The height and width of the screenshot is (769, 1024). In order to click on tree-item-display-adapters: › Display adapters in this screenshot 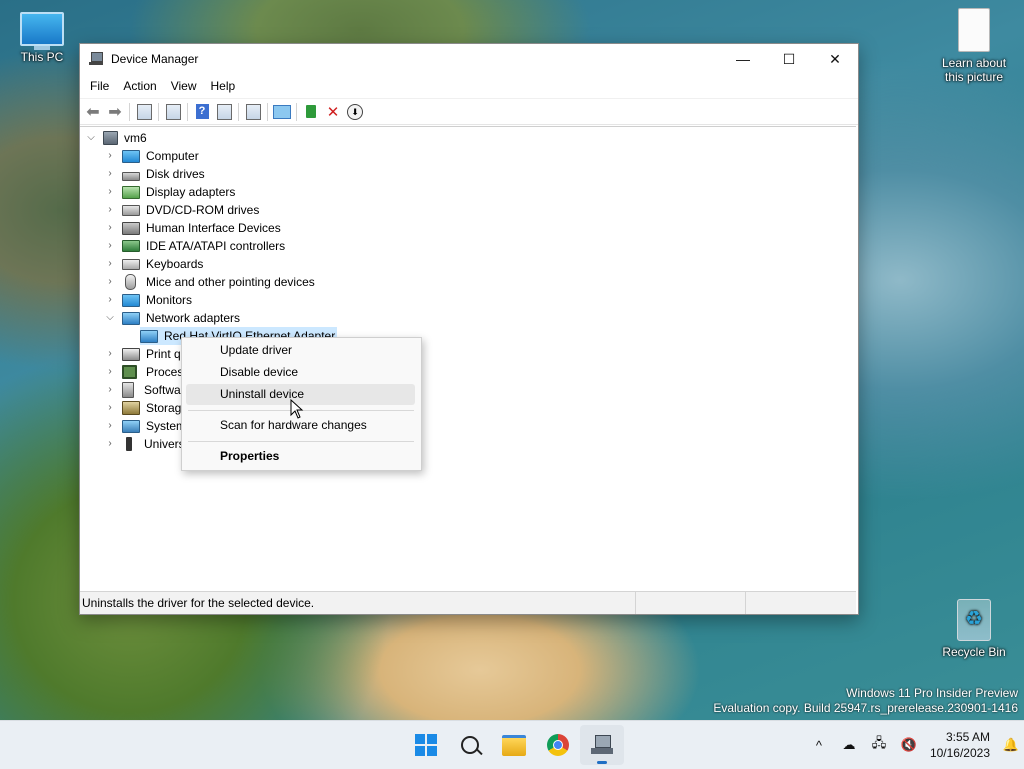, I will do `click(169, 192)`.